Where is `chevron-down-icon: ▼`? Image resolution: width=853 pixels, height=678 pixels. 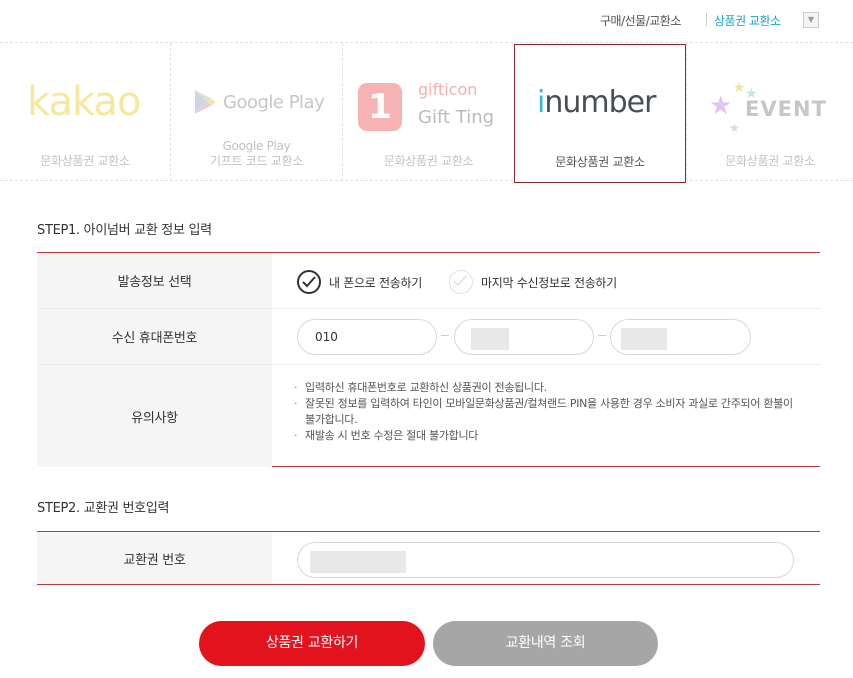
chevron-down-icon: ▼ is located at coordinates (811, 20).